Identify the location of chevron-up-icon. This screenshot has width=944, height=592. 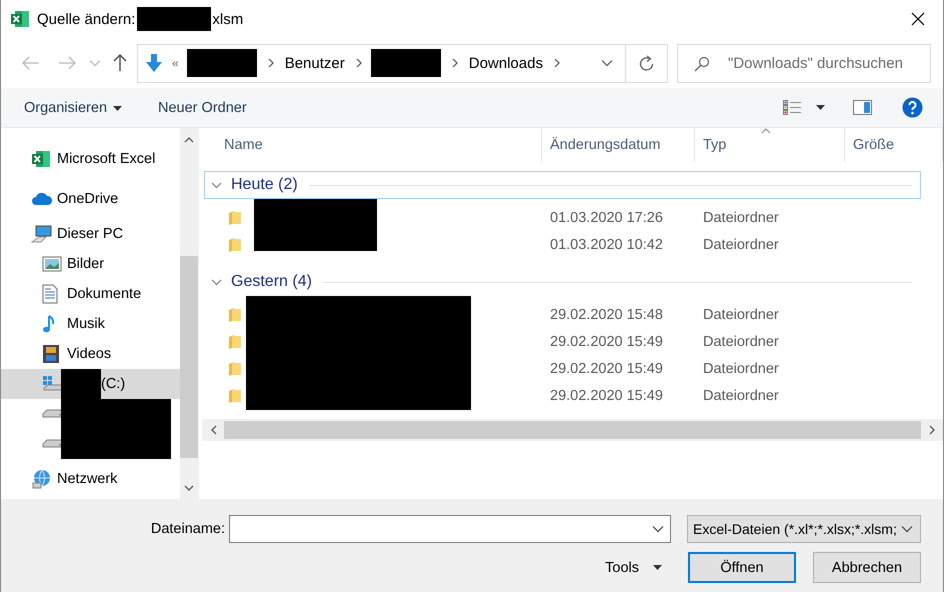
(189, 139).